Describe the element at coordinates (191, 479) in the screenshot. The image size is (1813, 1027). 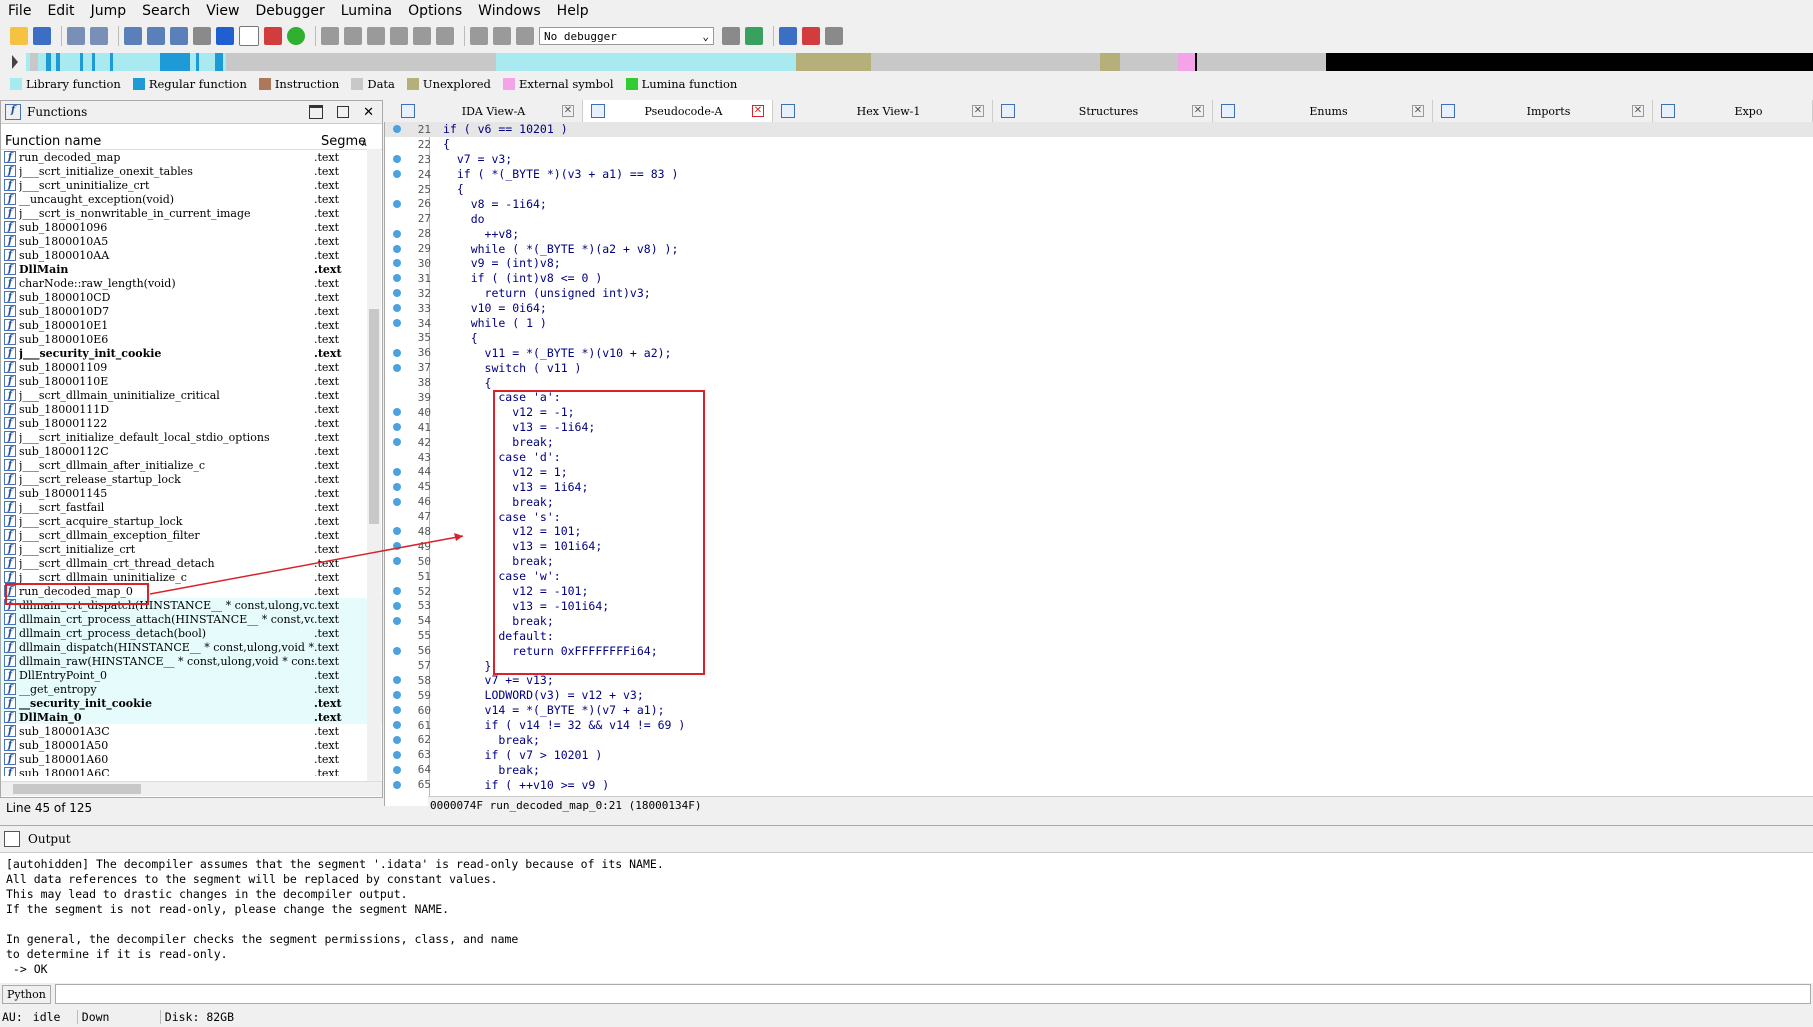
I see `function-row: f j___scrt_release_startup_lock .text` at that location.